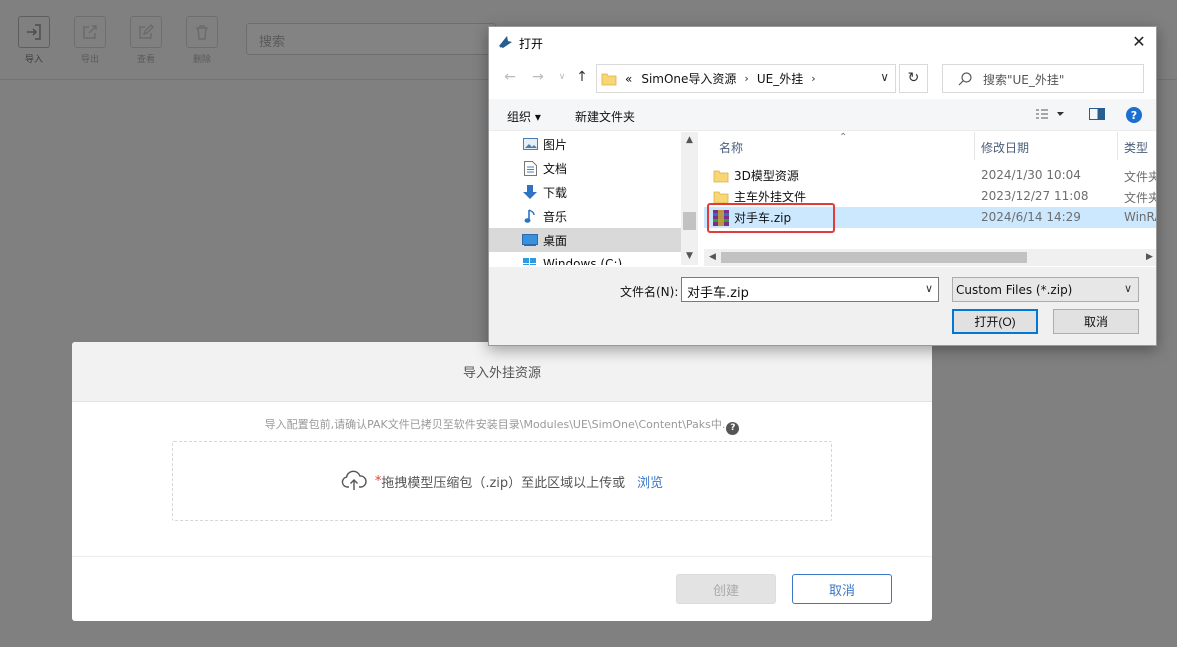  What do you see at coordinates (538, 77) in the screenshot?
I see `forward-arrow-icon: →` at bounding box center [538, 77].